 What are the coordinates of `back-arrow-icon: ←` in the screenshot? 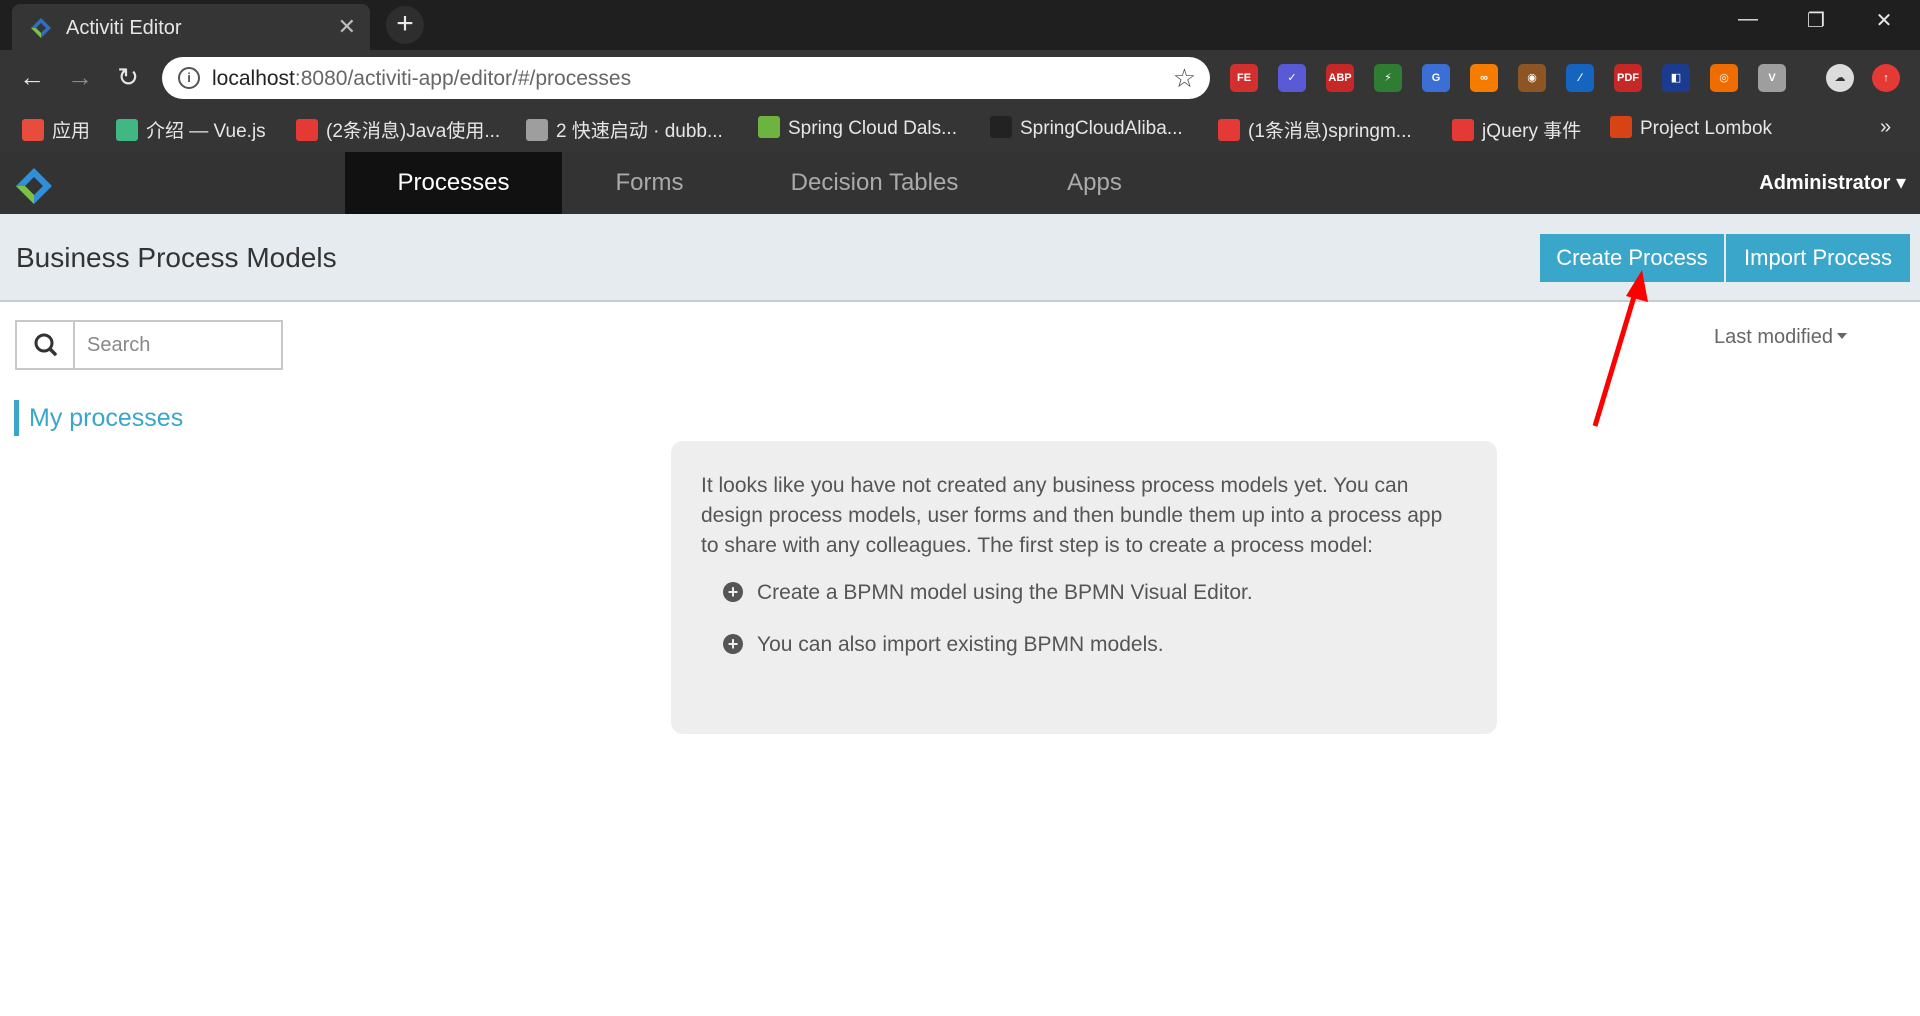 It's located at (32, 78).